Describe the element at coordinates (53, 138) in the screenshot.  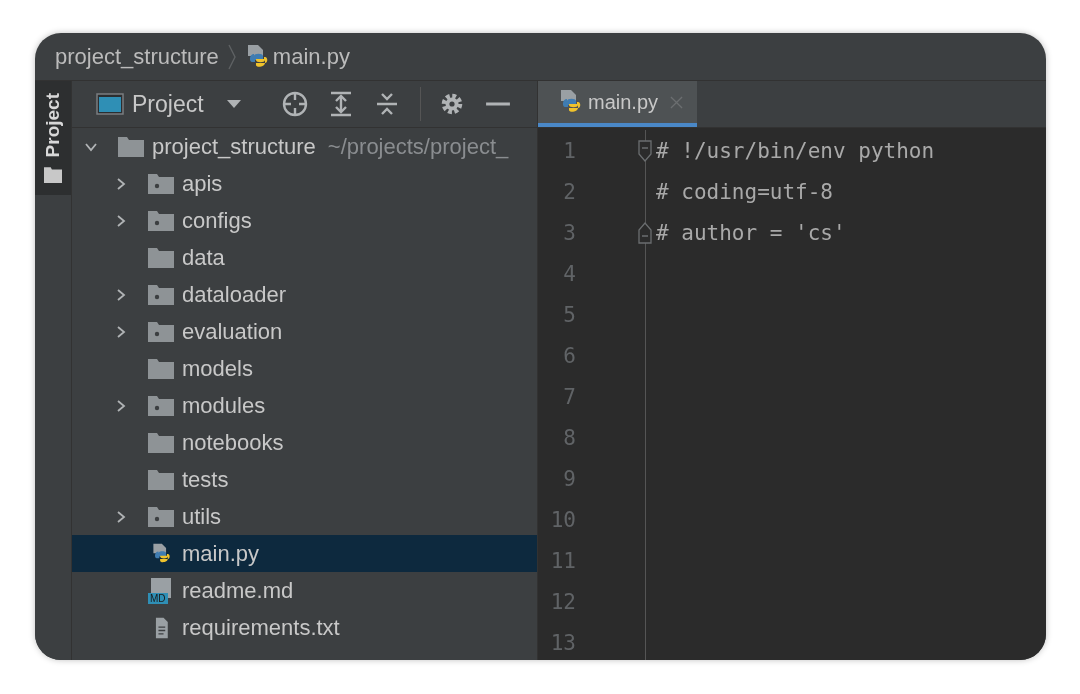
I see `project-tool-tab: Project` at that location.